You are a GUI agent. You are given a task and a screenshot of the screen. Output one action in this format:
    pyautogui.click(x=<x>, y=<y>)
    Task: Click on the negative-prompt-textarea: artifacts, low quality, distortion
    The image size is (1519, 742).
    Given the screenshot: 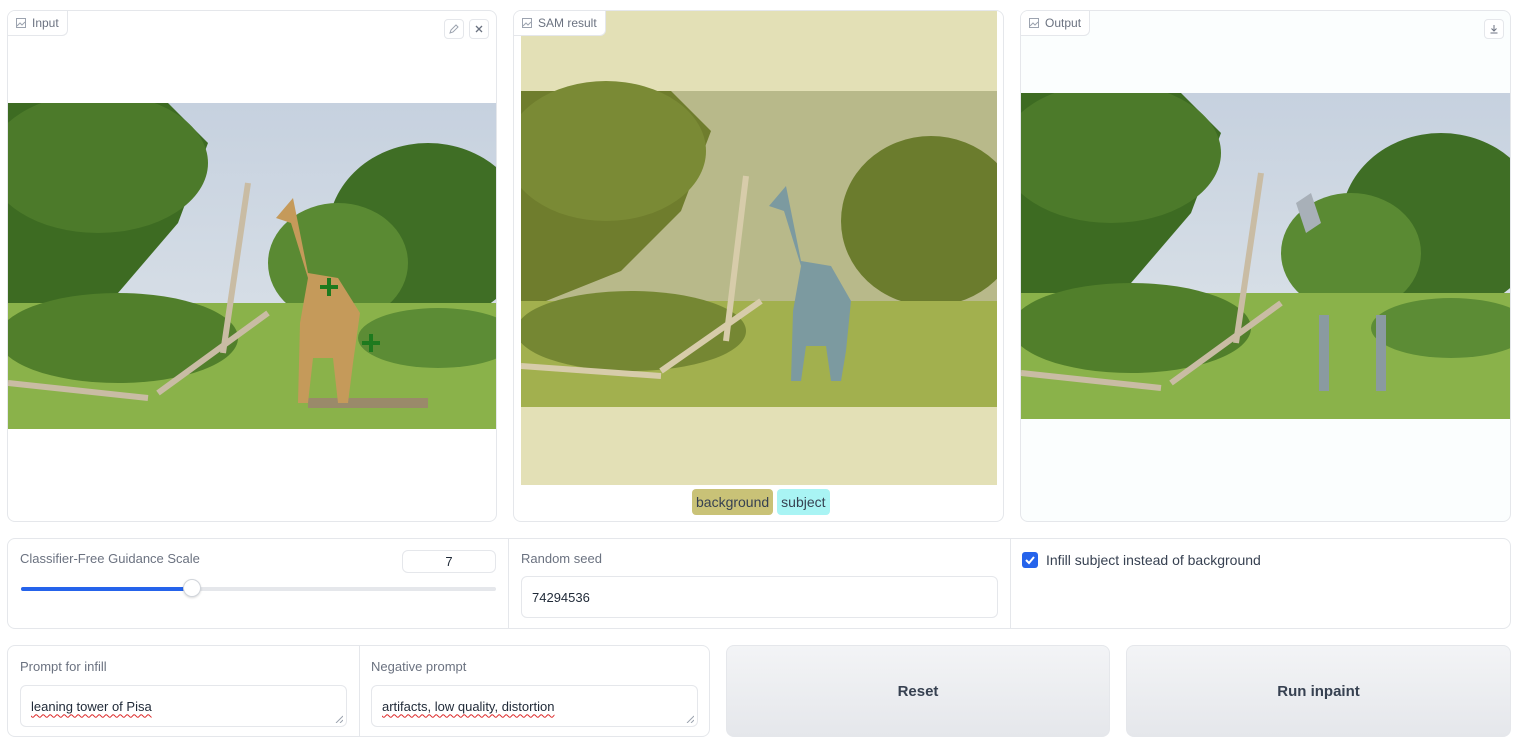 What is the action you would take?
    pyautogui.click(x=534, y=706)
    